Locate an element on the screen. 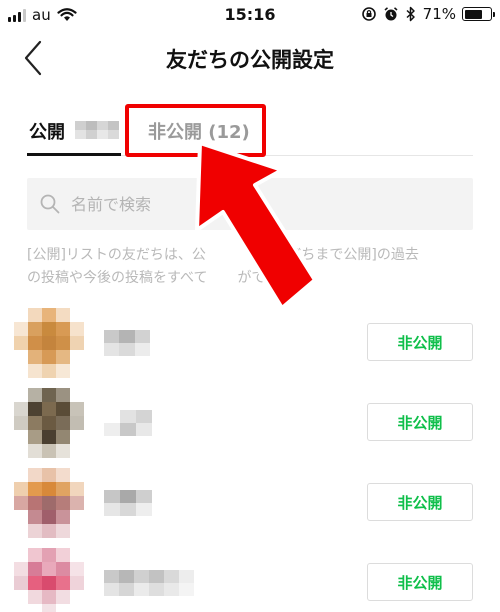 The height and width of the screenshot is (612, 500). red-arrow-annotation is located at coordinates (256, 225).